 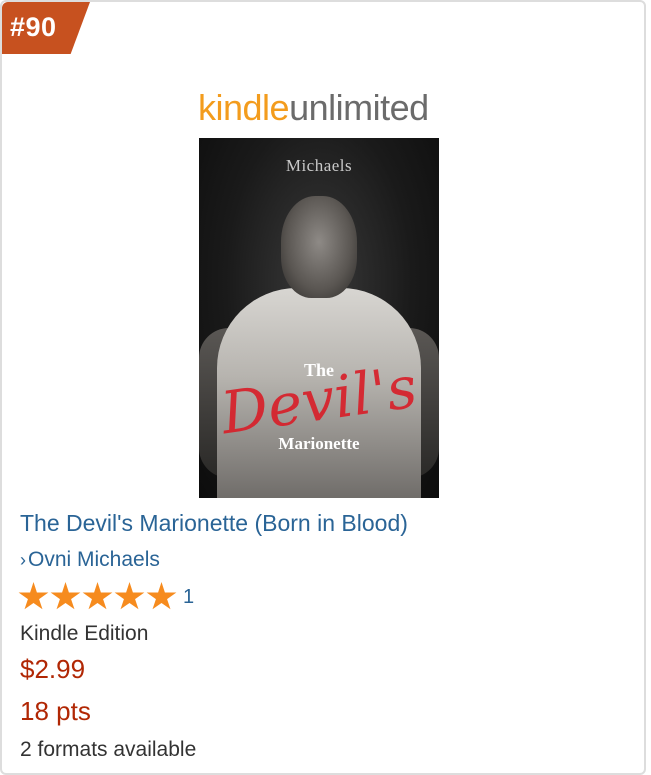 What do you see at coordinates (55, 711) in the screenshot?
I see `points: 18 pts` at bounding box center [55, 711].